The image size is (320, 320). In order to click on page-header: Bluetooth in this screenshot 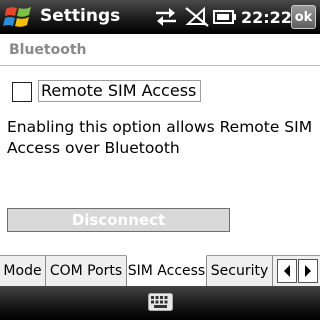, I will do `click(160, 50)`.